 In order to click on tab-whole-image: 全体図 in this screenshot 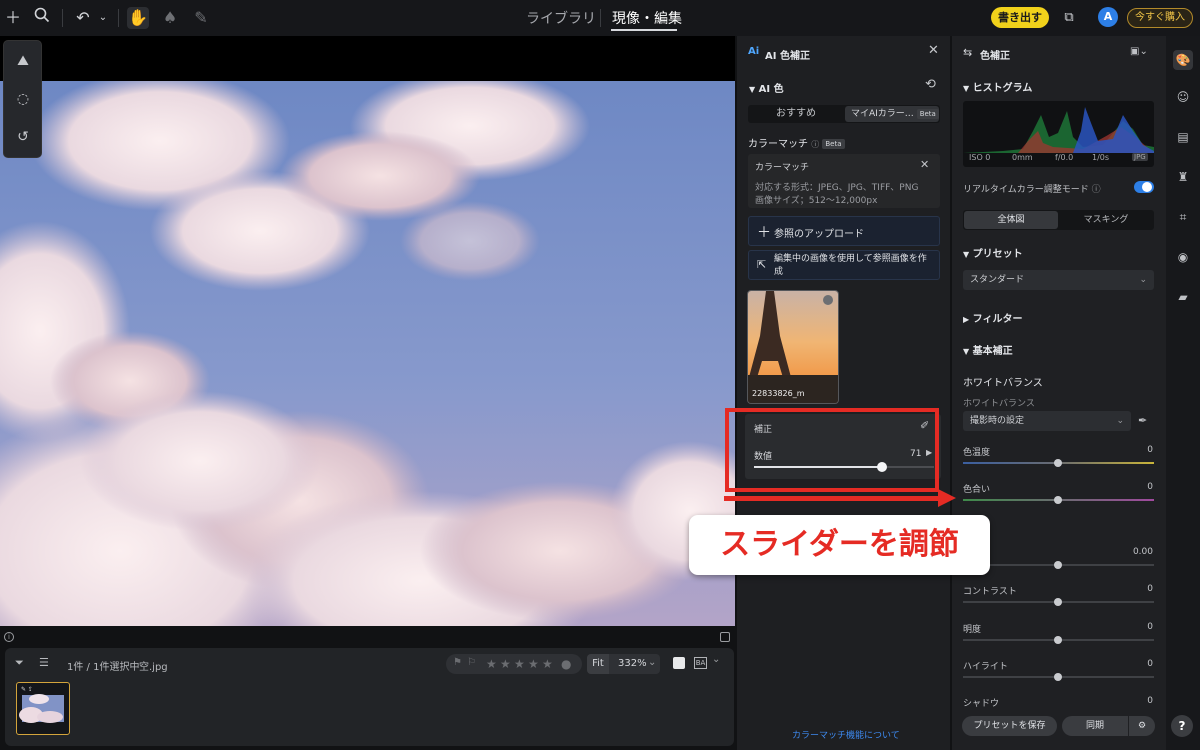, I will do `click(1011, 220)`.